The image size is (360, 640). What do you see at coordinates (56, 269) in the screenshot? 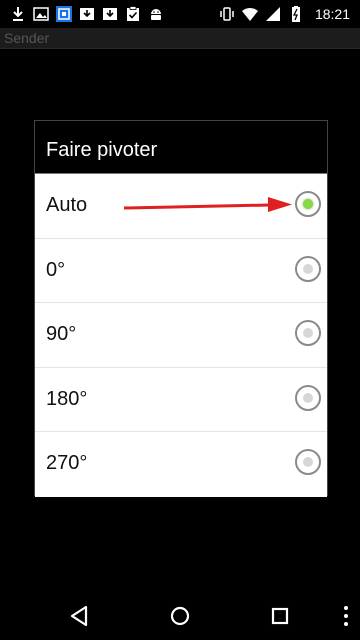
I see `option-label: 0°` at bounding box center [56, 269].